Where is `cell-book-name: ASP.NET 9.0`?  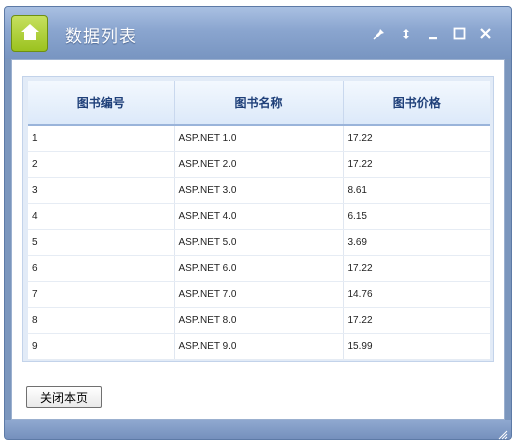 cell-book-name: ASP.NET 9.0 is located at coordinates (259, 346).